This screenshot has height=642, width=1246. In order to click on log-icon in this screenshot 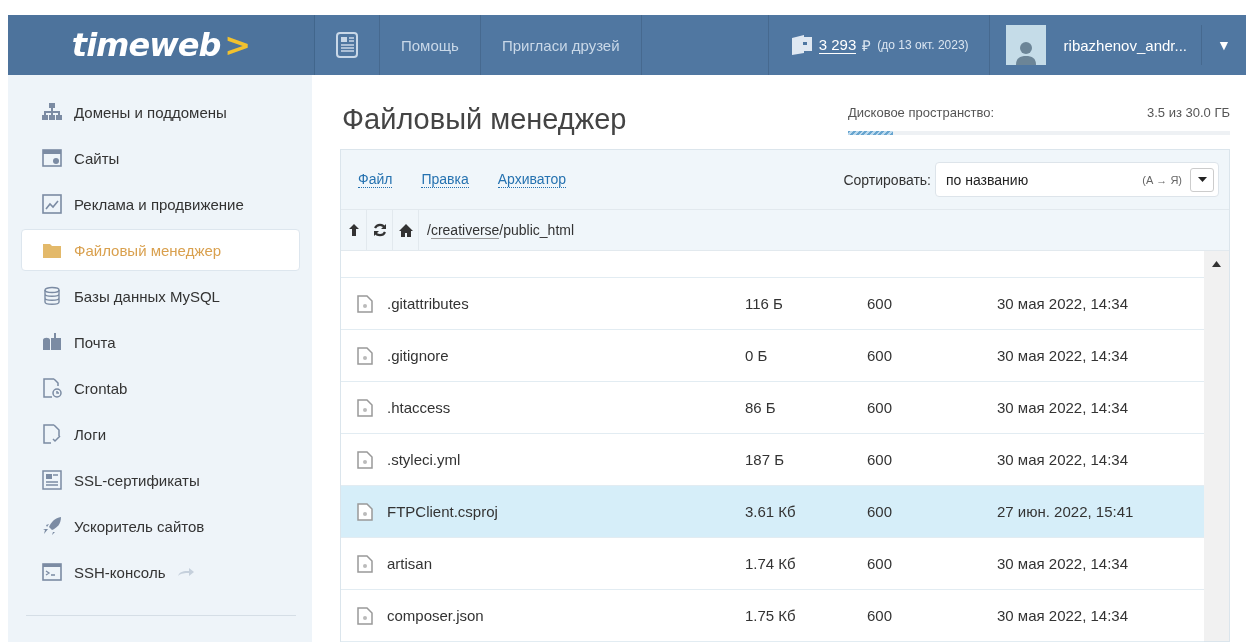, I will do `click(52, 434)`.